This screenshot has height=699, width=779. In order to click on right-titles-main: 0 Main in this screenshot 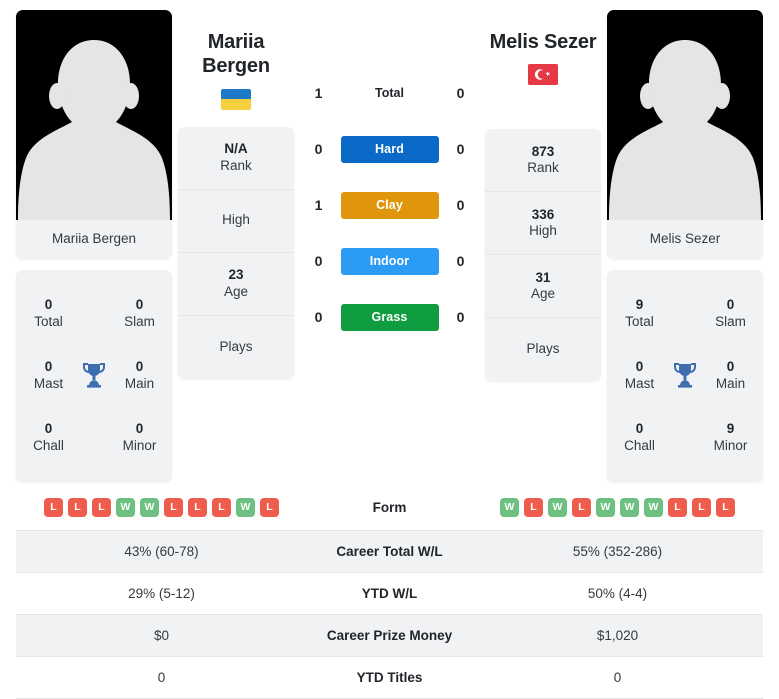, I will do `click(730, 375)`.